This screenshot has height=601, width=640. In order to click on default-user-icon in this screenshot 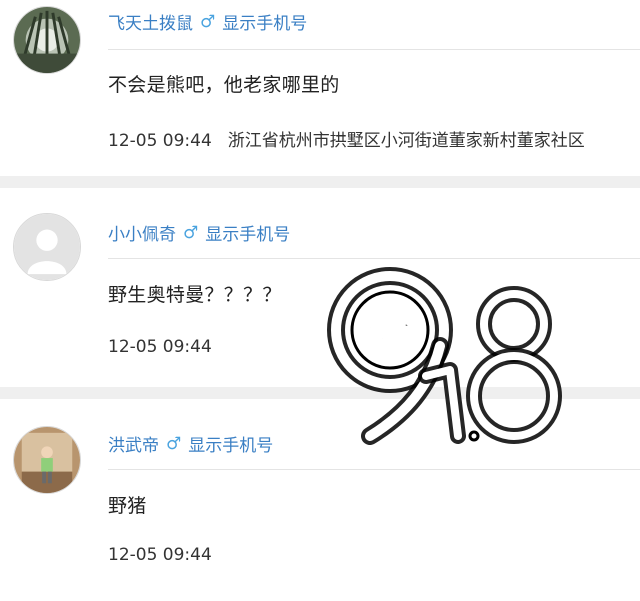, I will do `click(47, 247)`.